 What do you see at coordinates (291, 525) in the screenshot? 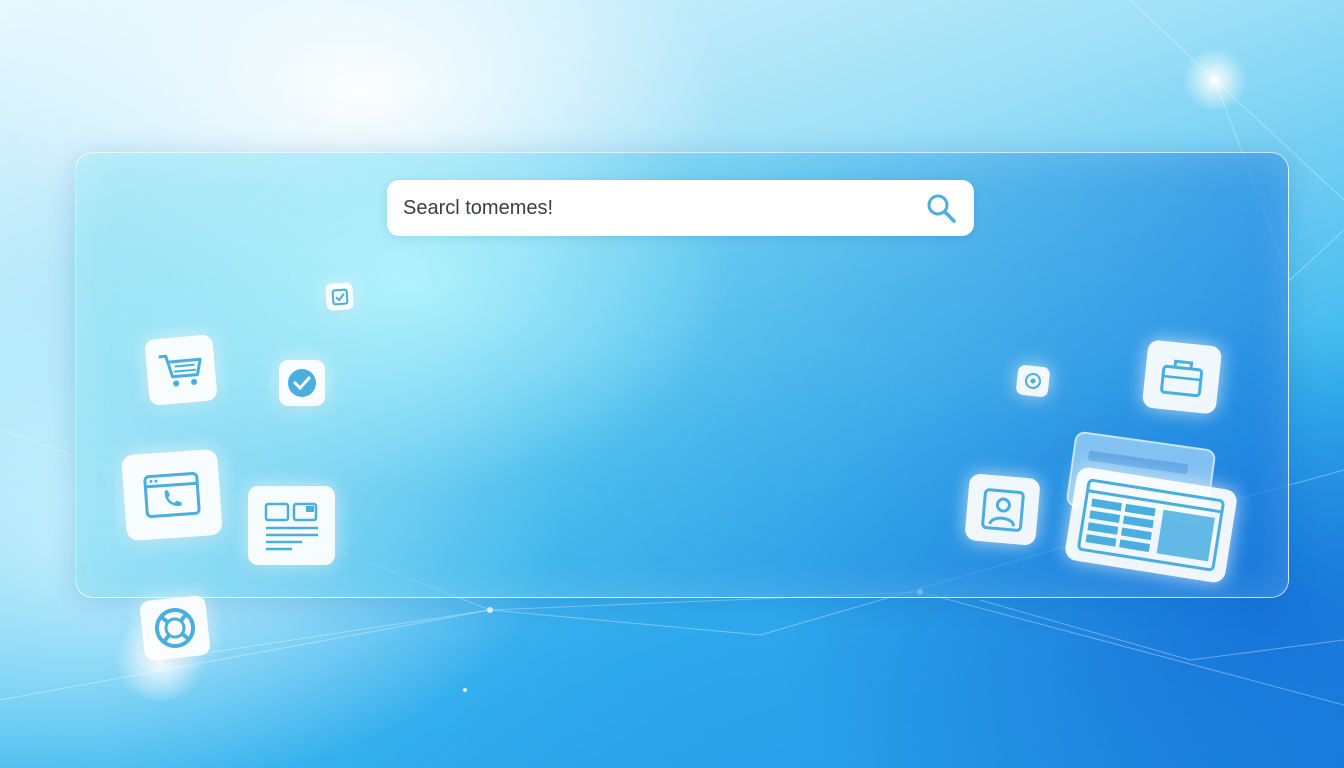
I see `layout-grid-icon` at bounding box center [291, 525].